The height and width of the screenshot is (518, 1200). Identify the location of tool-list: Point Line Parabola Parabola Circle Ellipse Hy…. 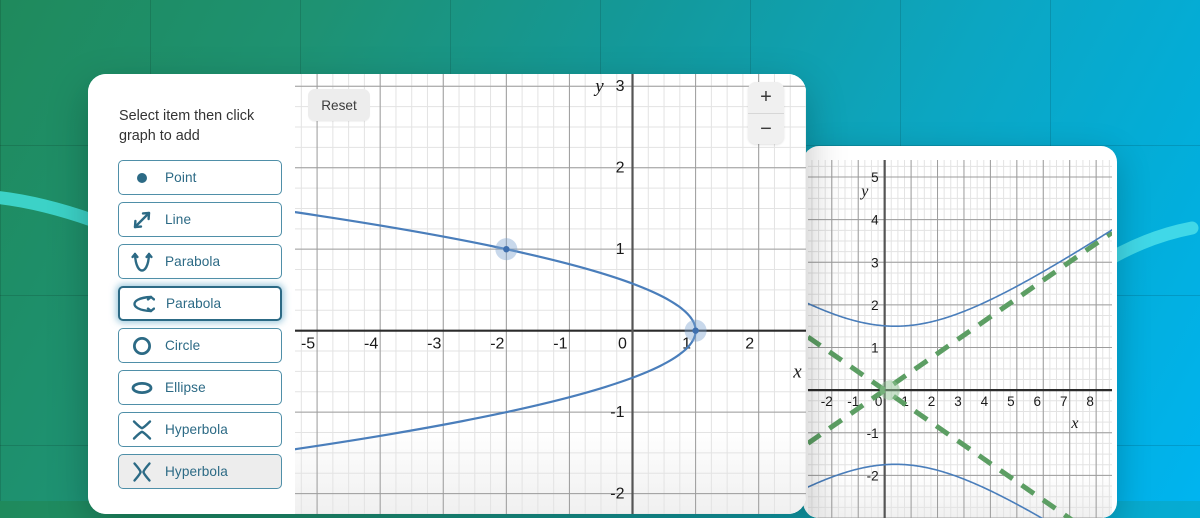
(200, 328).